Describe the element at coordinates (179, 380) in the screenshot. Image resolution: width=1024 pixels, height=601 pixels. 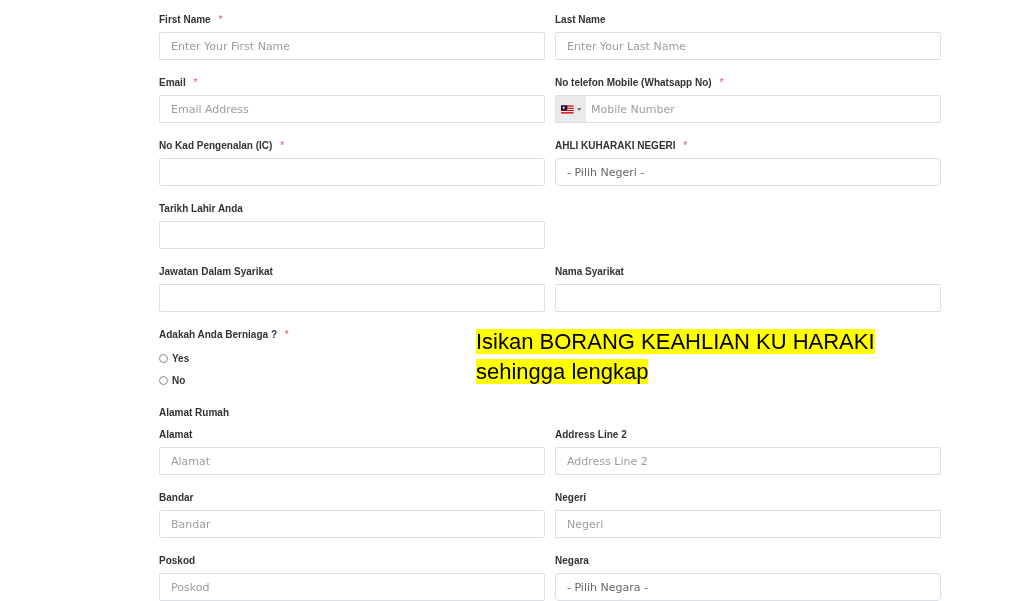
I see `radio-label: No` at that location.